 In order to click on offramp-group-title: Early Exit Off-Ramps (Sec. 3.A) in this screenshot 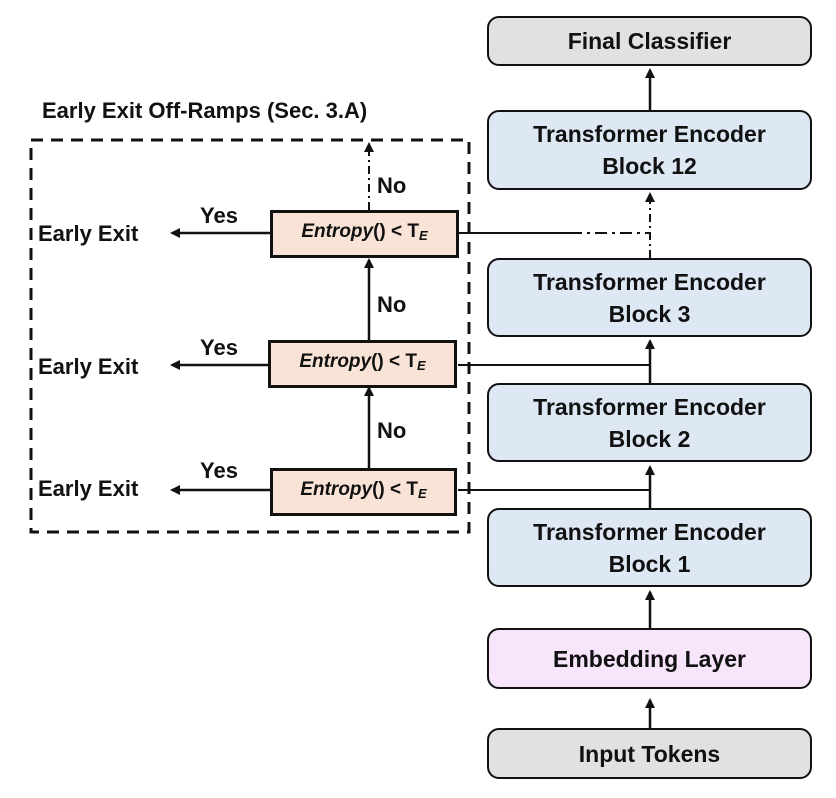, I will do `click(205, 110)`.